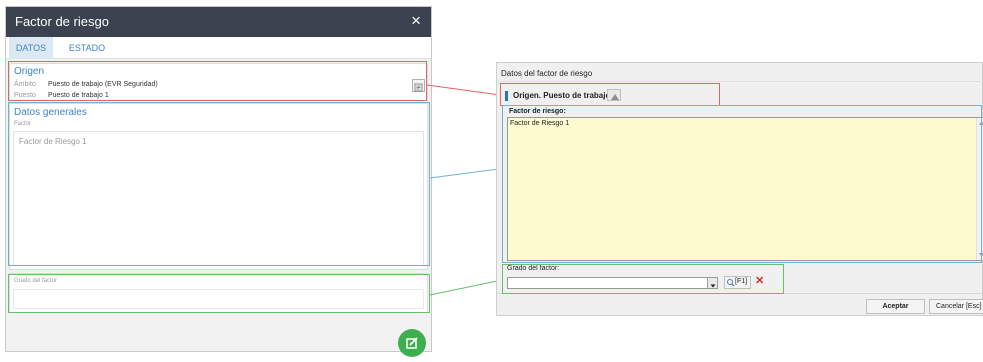 The image size is (983, 362). I want to click on divider, so click(740, 81).